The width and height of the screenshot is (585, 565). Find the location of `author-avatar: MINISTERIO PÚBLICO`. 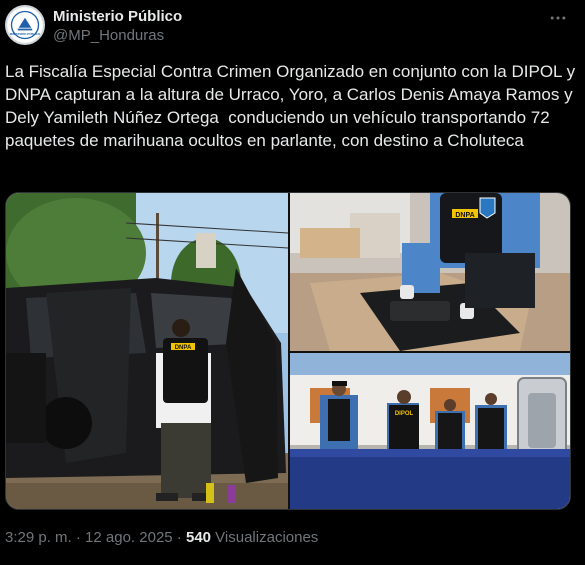

author-avatar: MINISTERIO PÚBLICO is located at coordinates (25, 25).